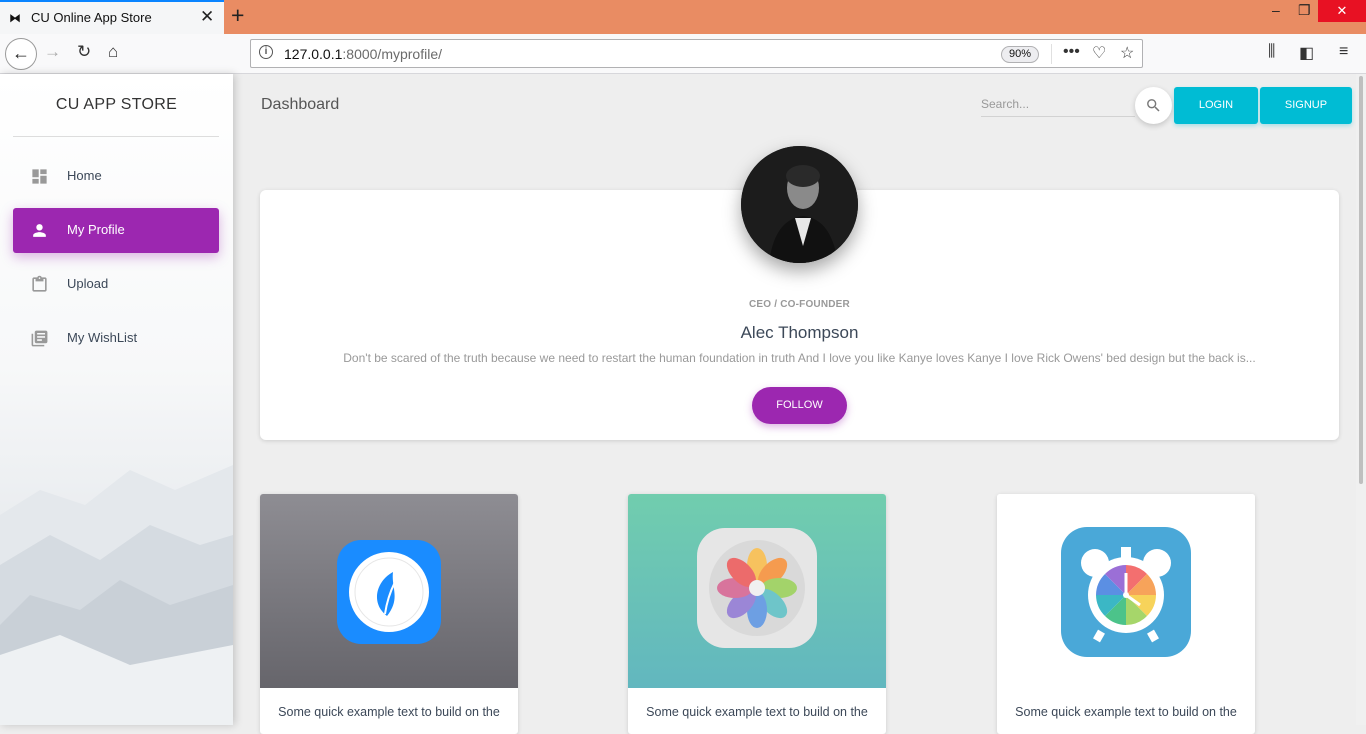 This screenshot has height=734, width=1366. Describe the element at coordinates (683, 17) in the screenshot. I see `window-titlebar: ⧓ CU Online App Store ✕ + – ❐ ✕` at that location.